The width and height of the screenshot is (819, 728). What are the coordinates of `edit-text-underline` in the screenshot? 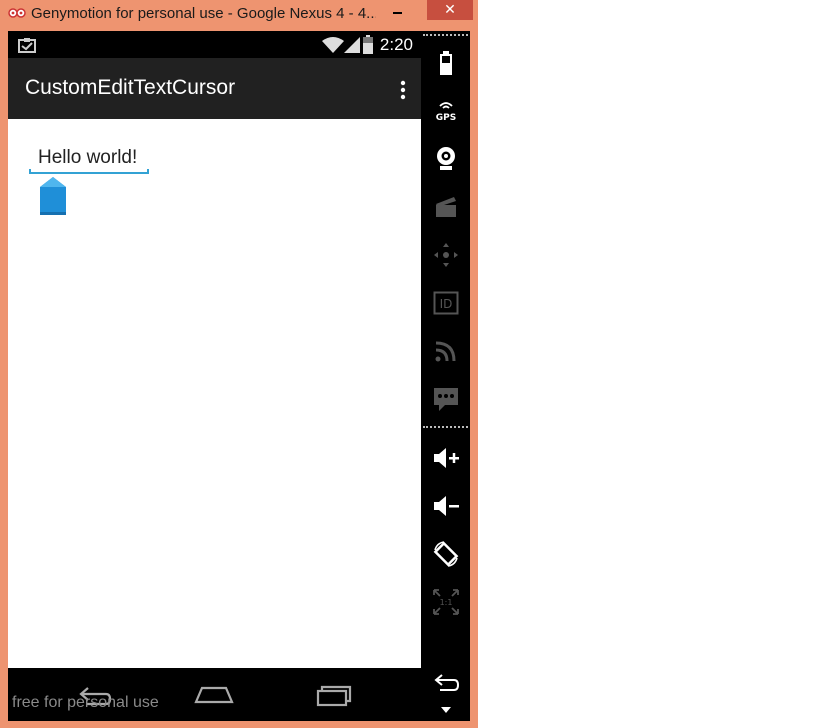 It's located at (89, 171).